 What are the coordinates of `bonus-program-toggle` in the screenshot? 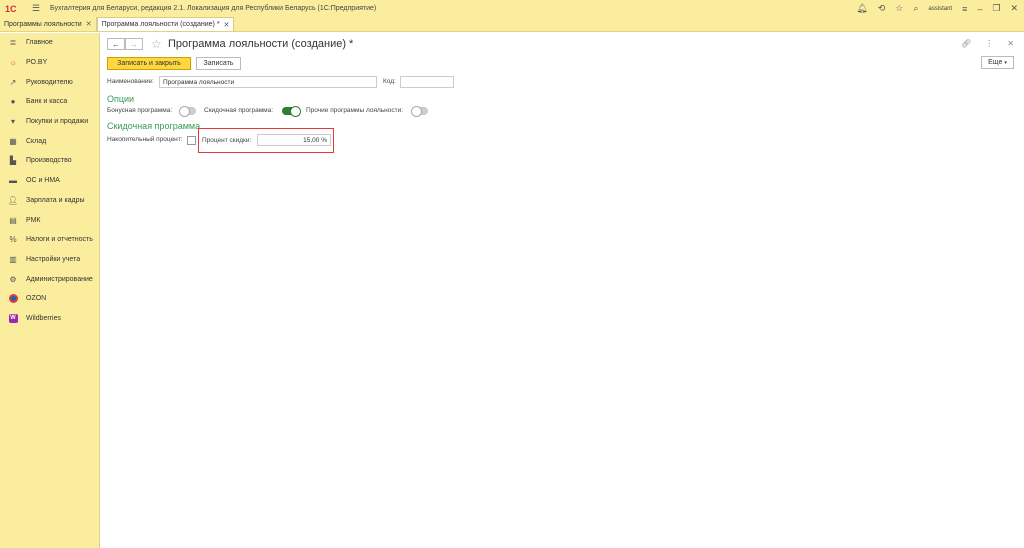 It's located at (187, 111).